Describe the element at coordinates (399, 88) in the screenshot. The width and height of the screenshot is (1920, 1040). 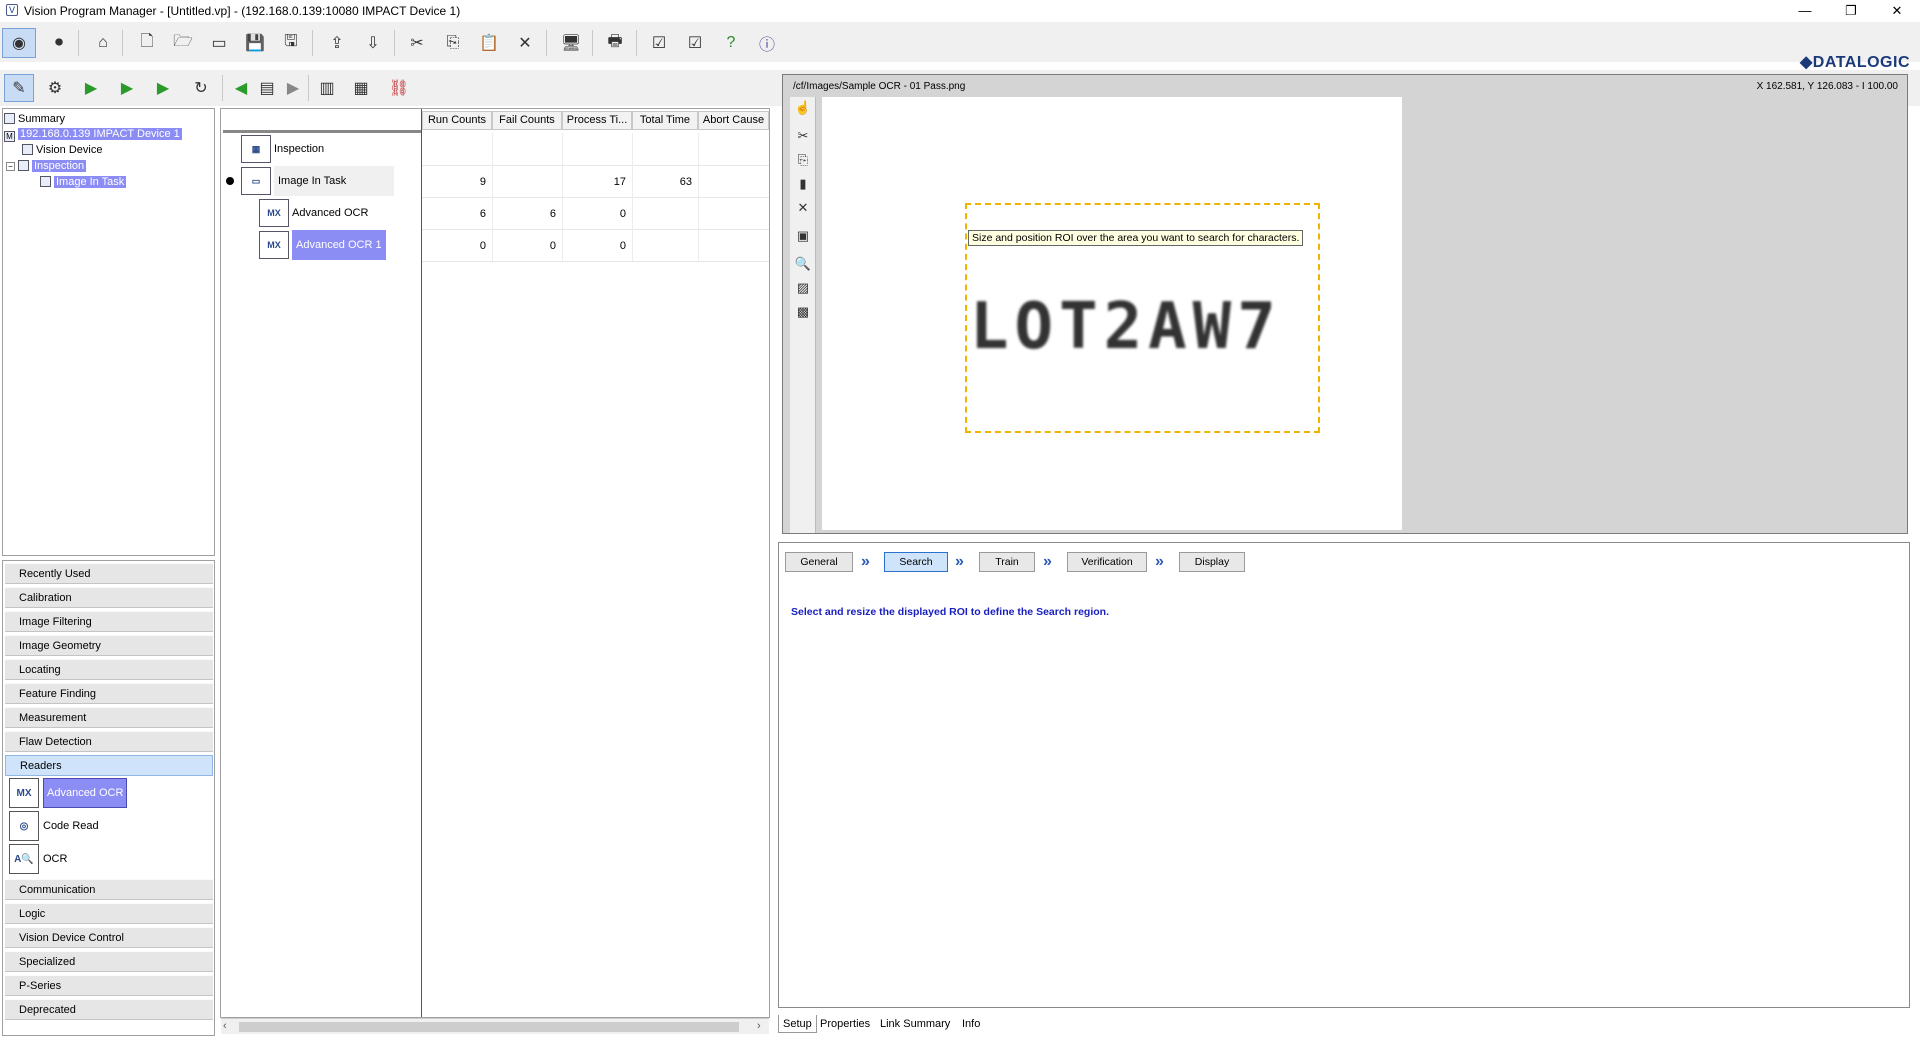
I see `link-icon: ⛓` at that location.